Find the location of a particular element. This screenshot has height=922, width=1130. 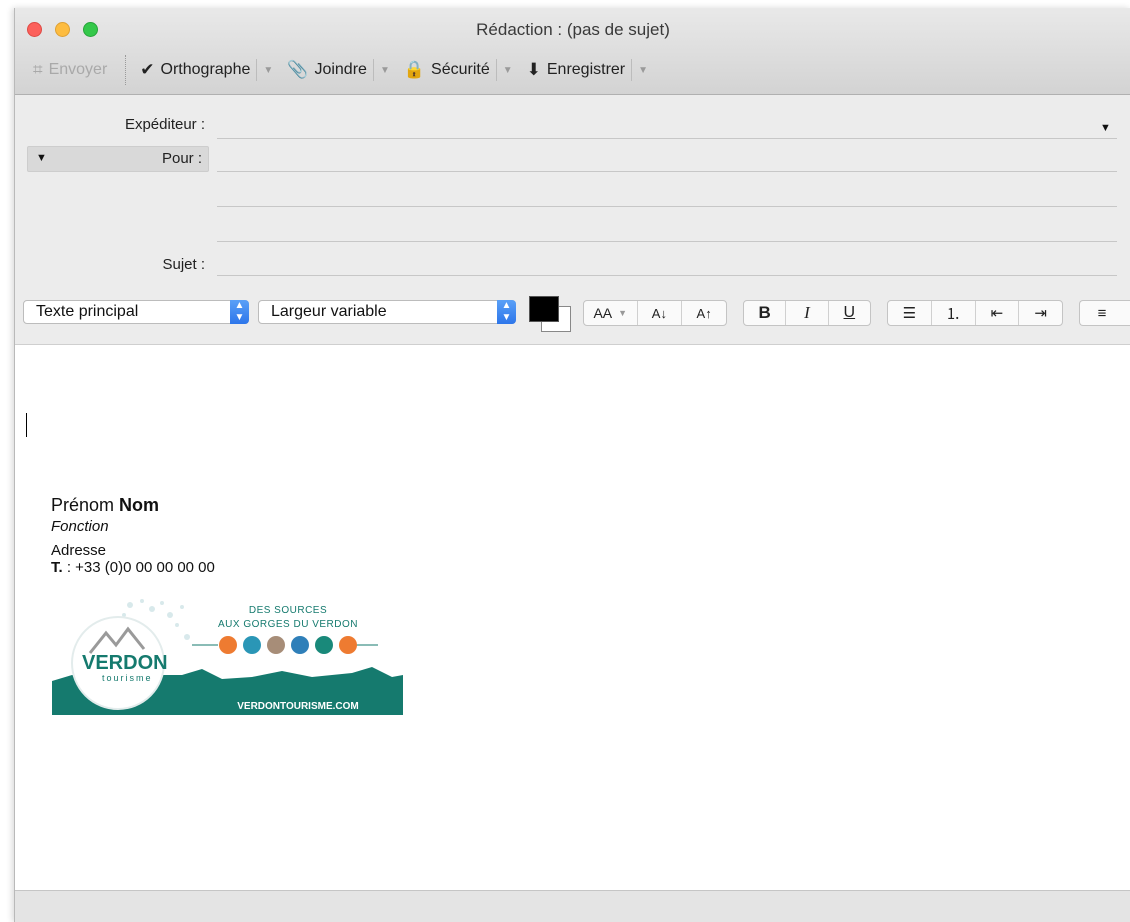

list-indent-controls: ☰ ⒈ ⇤ ⇥ is located at coordinates (975, 313).